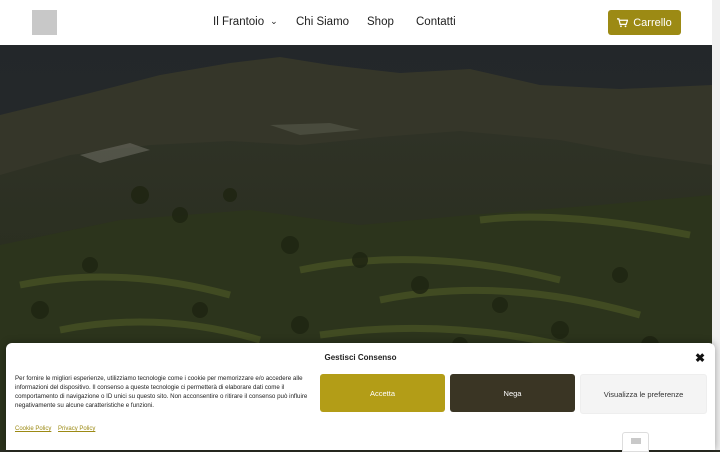 The height and width of the screenshot is (452, 720). I want to click on accept-button: Accetta, so click(382, 393).